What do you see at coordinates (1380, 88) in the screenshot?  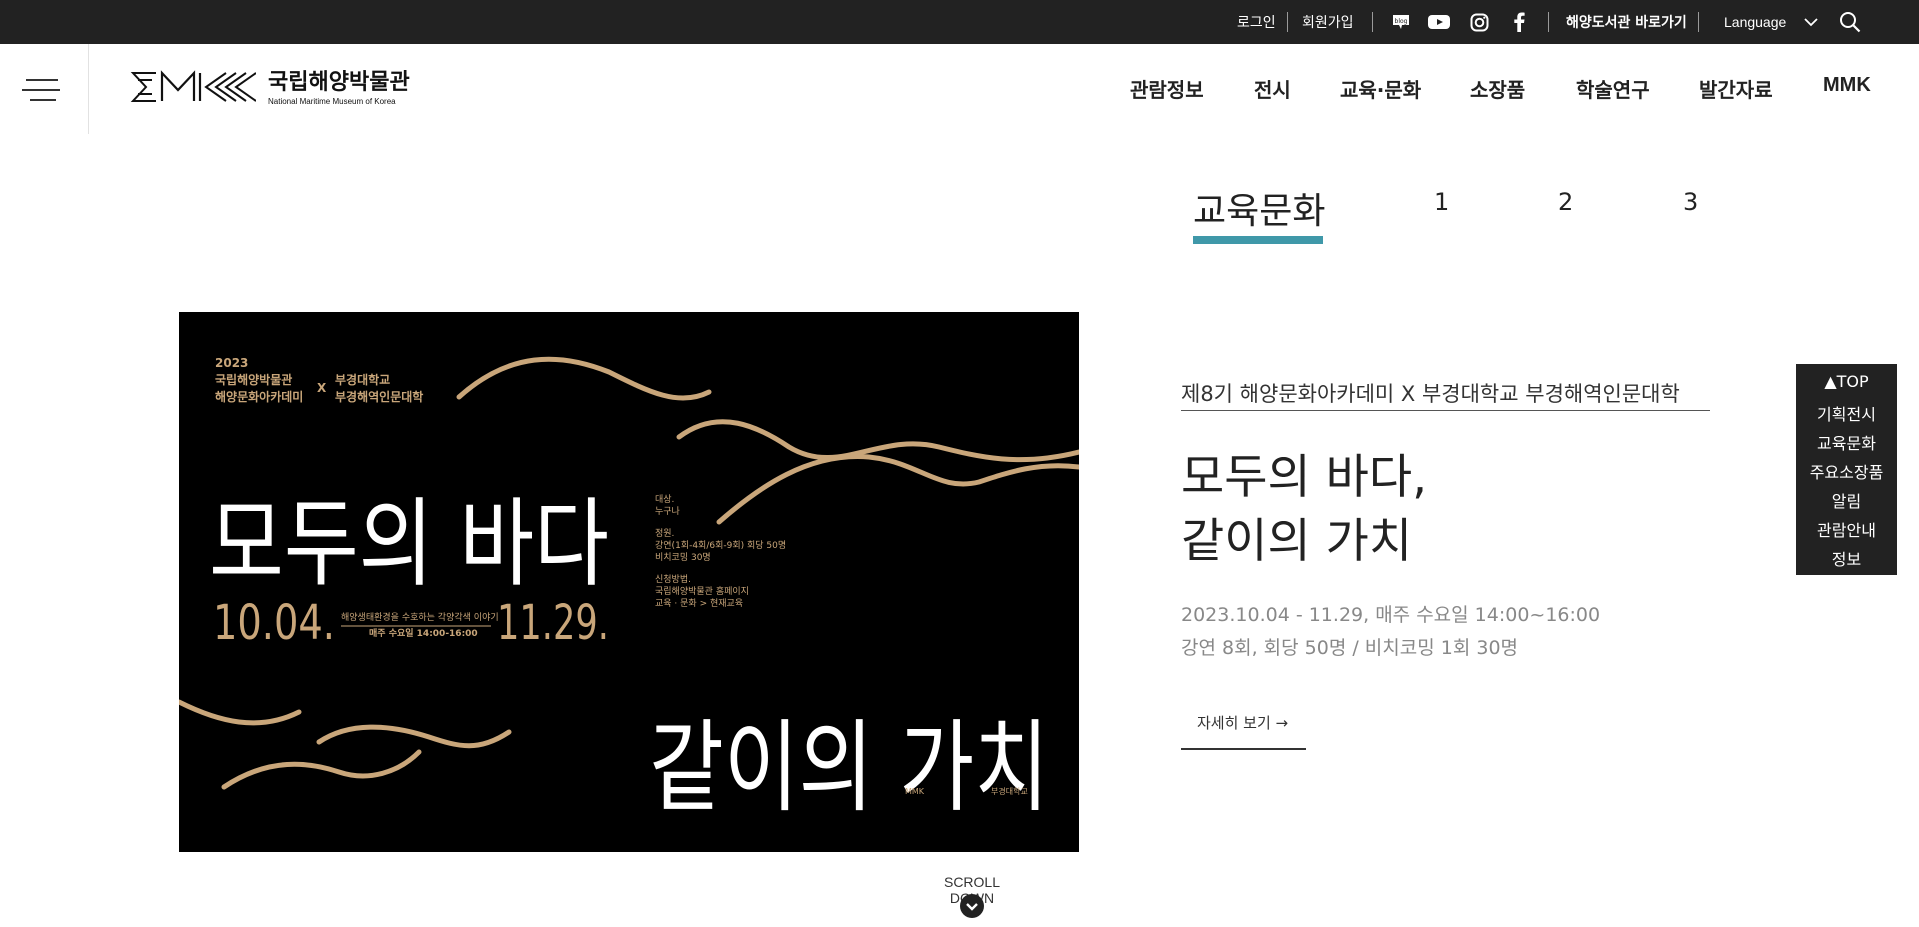 I see `nav-education-culture: 교육·문화` at bounding box center [1380, 88].